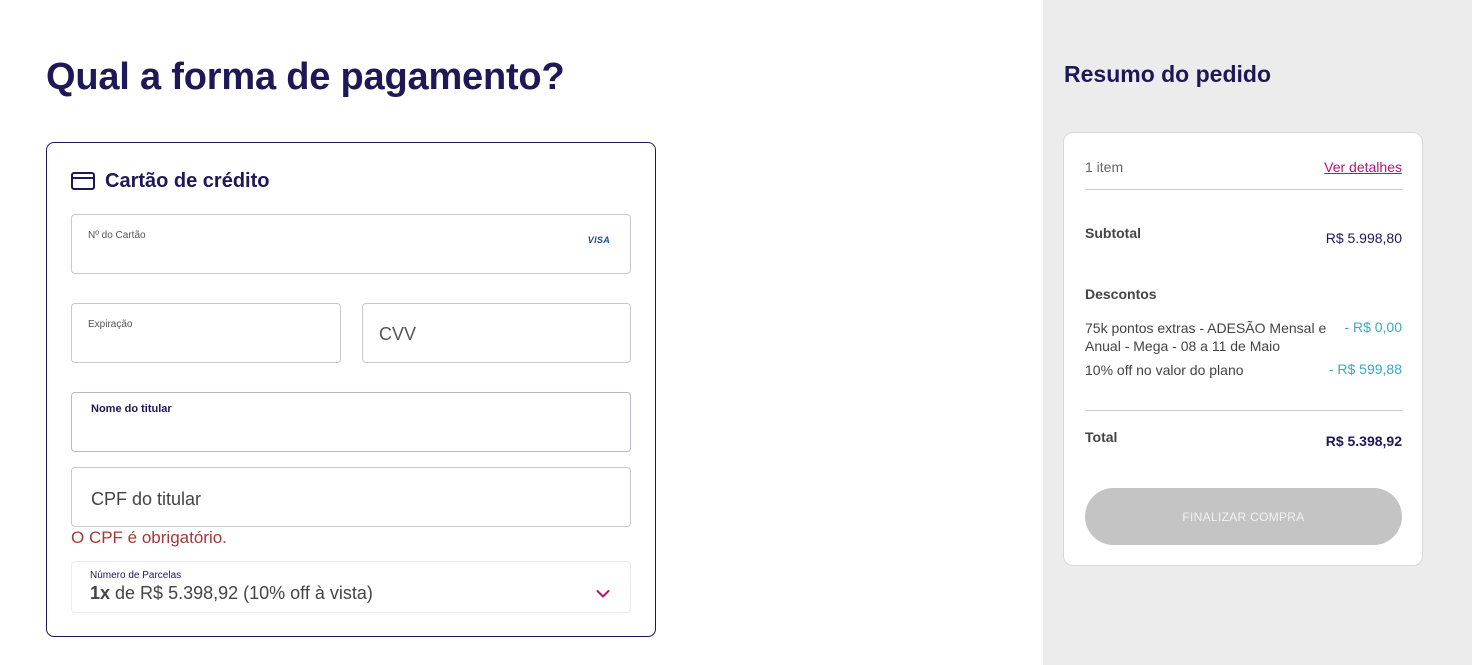 The width and height of the screenshot is (1472, 665). What do you see at coordinates (187, 180) in the screenshot?
I see `payment-method-title: Cartão de crédito` at bounding box center [187, 180].